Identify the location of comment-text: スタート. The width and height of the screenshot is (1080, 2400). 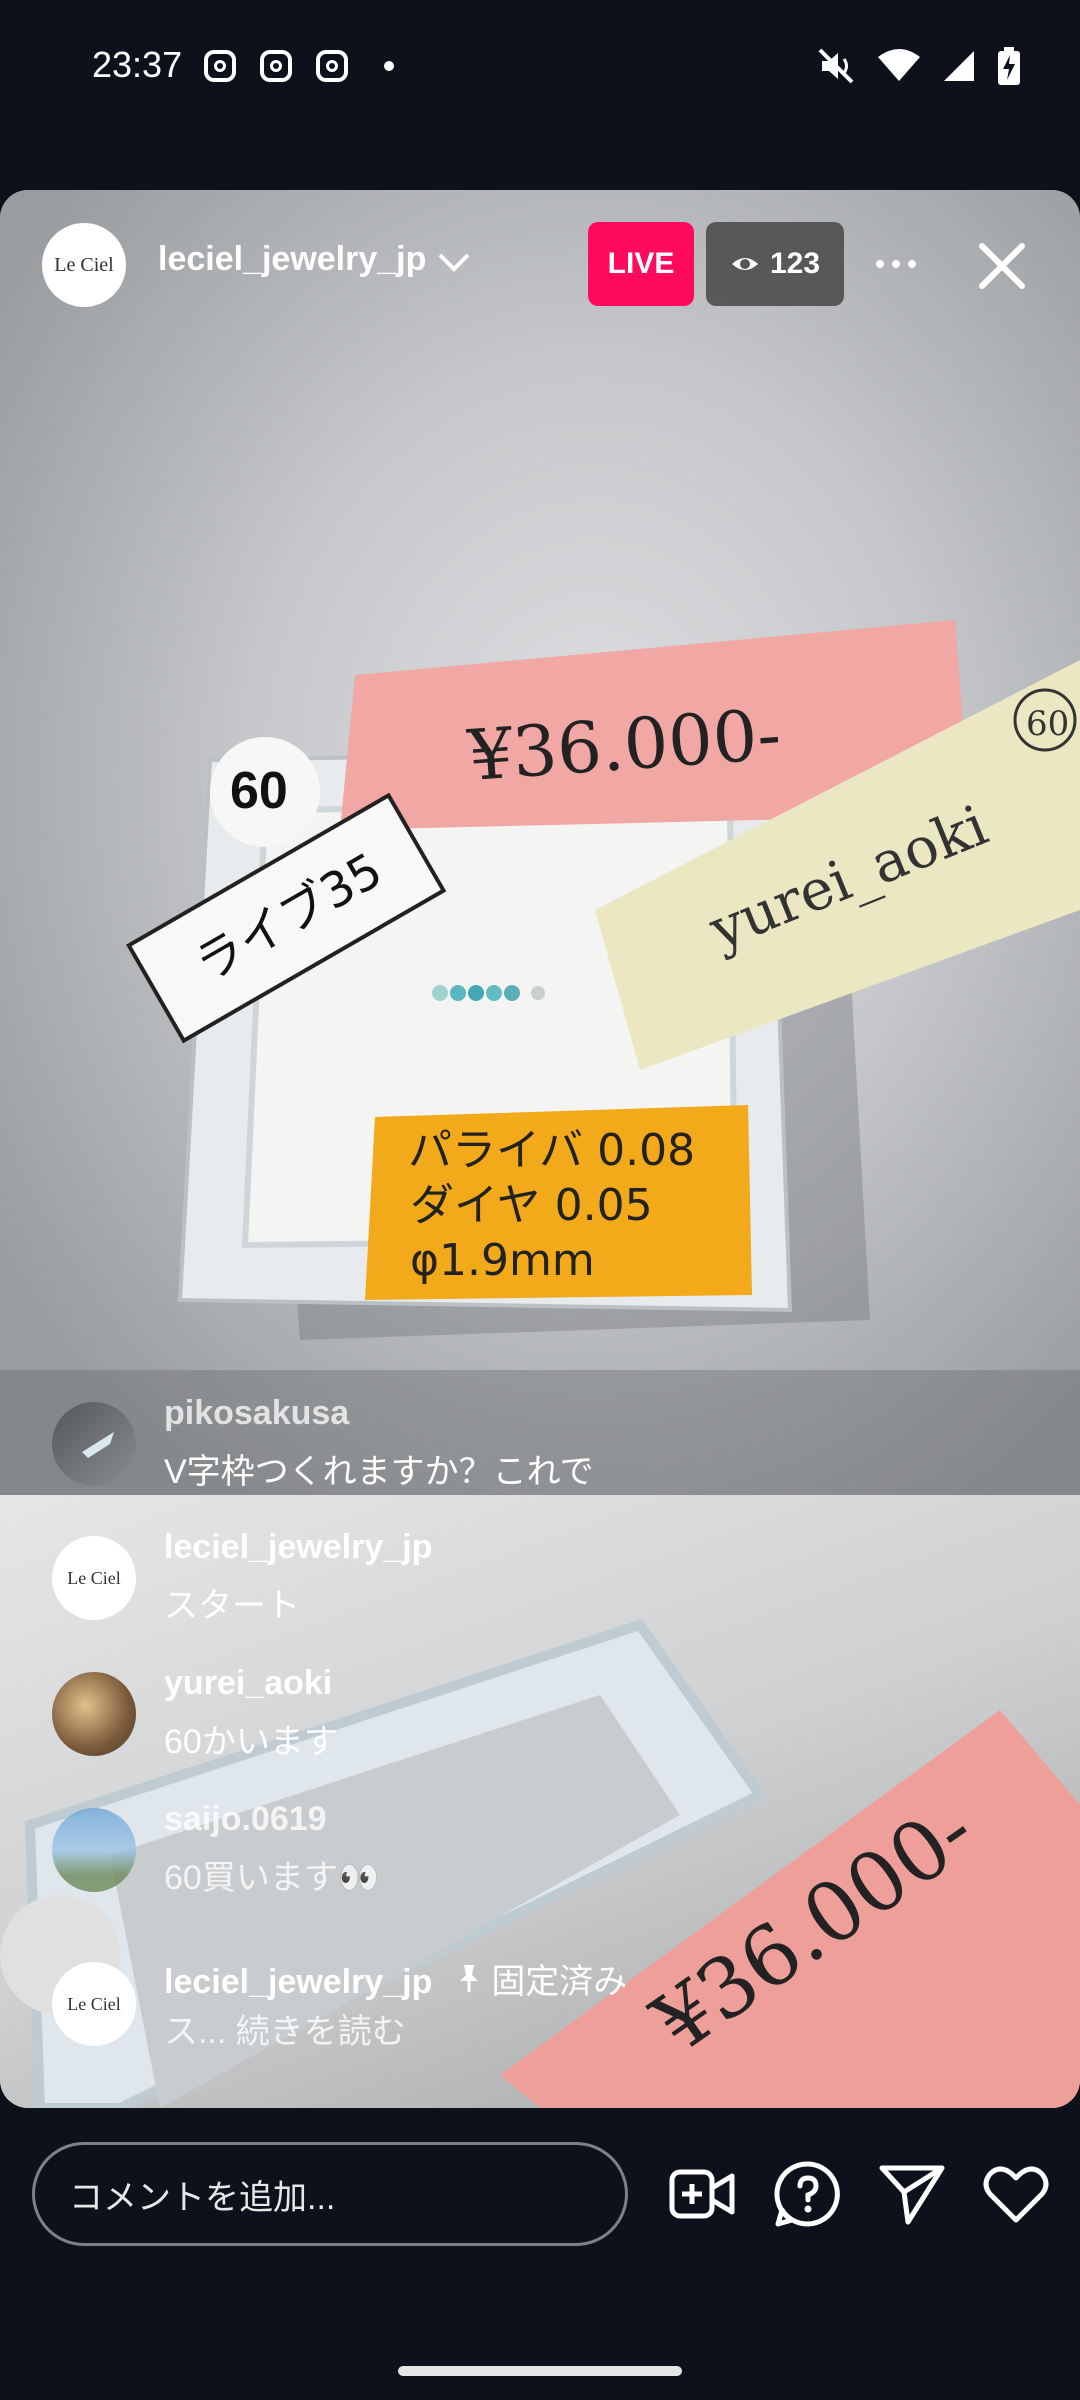
(232, 1606).